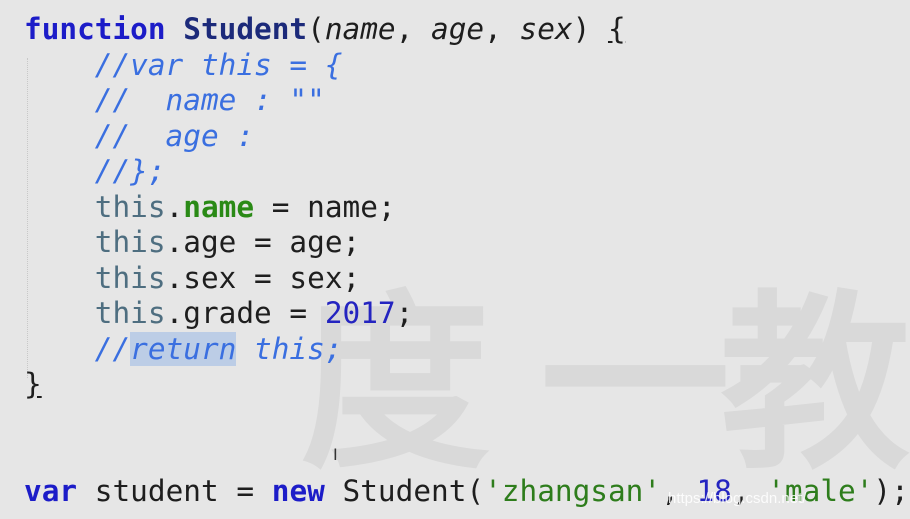 The image size is (910, 519). What do you see at coordinates (174, 135) in the screenshot?
I see `comment-token: // age :` at bounding box center [174, 135].